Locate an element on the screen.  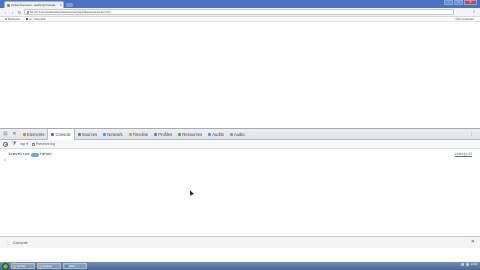
tab-console: Console is located at coordinates (61, 134).